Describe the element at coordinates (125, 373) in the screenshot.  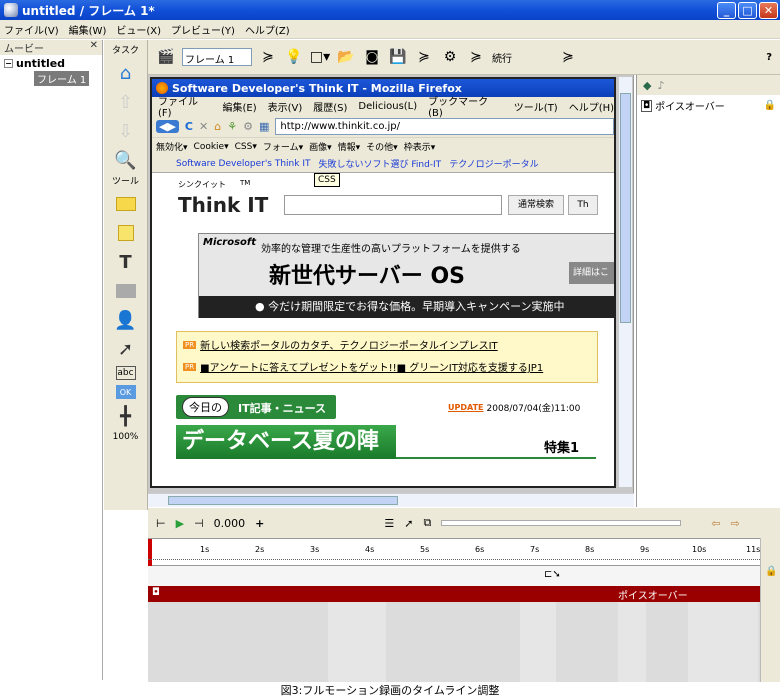
I see `textbox-icon: abc` at that location.